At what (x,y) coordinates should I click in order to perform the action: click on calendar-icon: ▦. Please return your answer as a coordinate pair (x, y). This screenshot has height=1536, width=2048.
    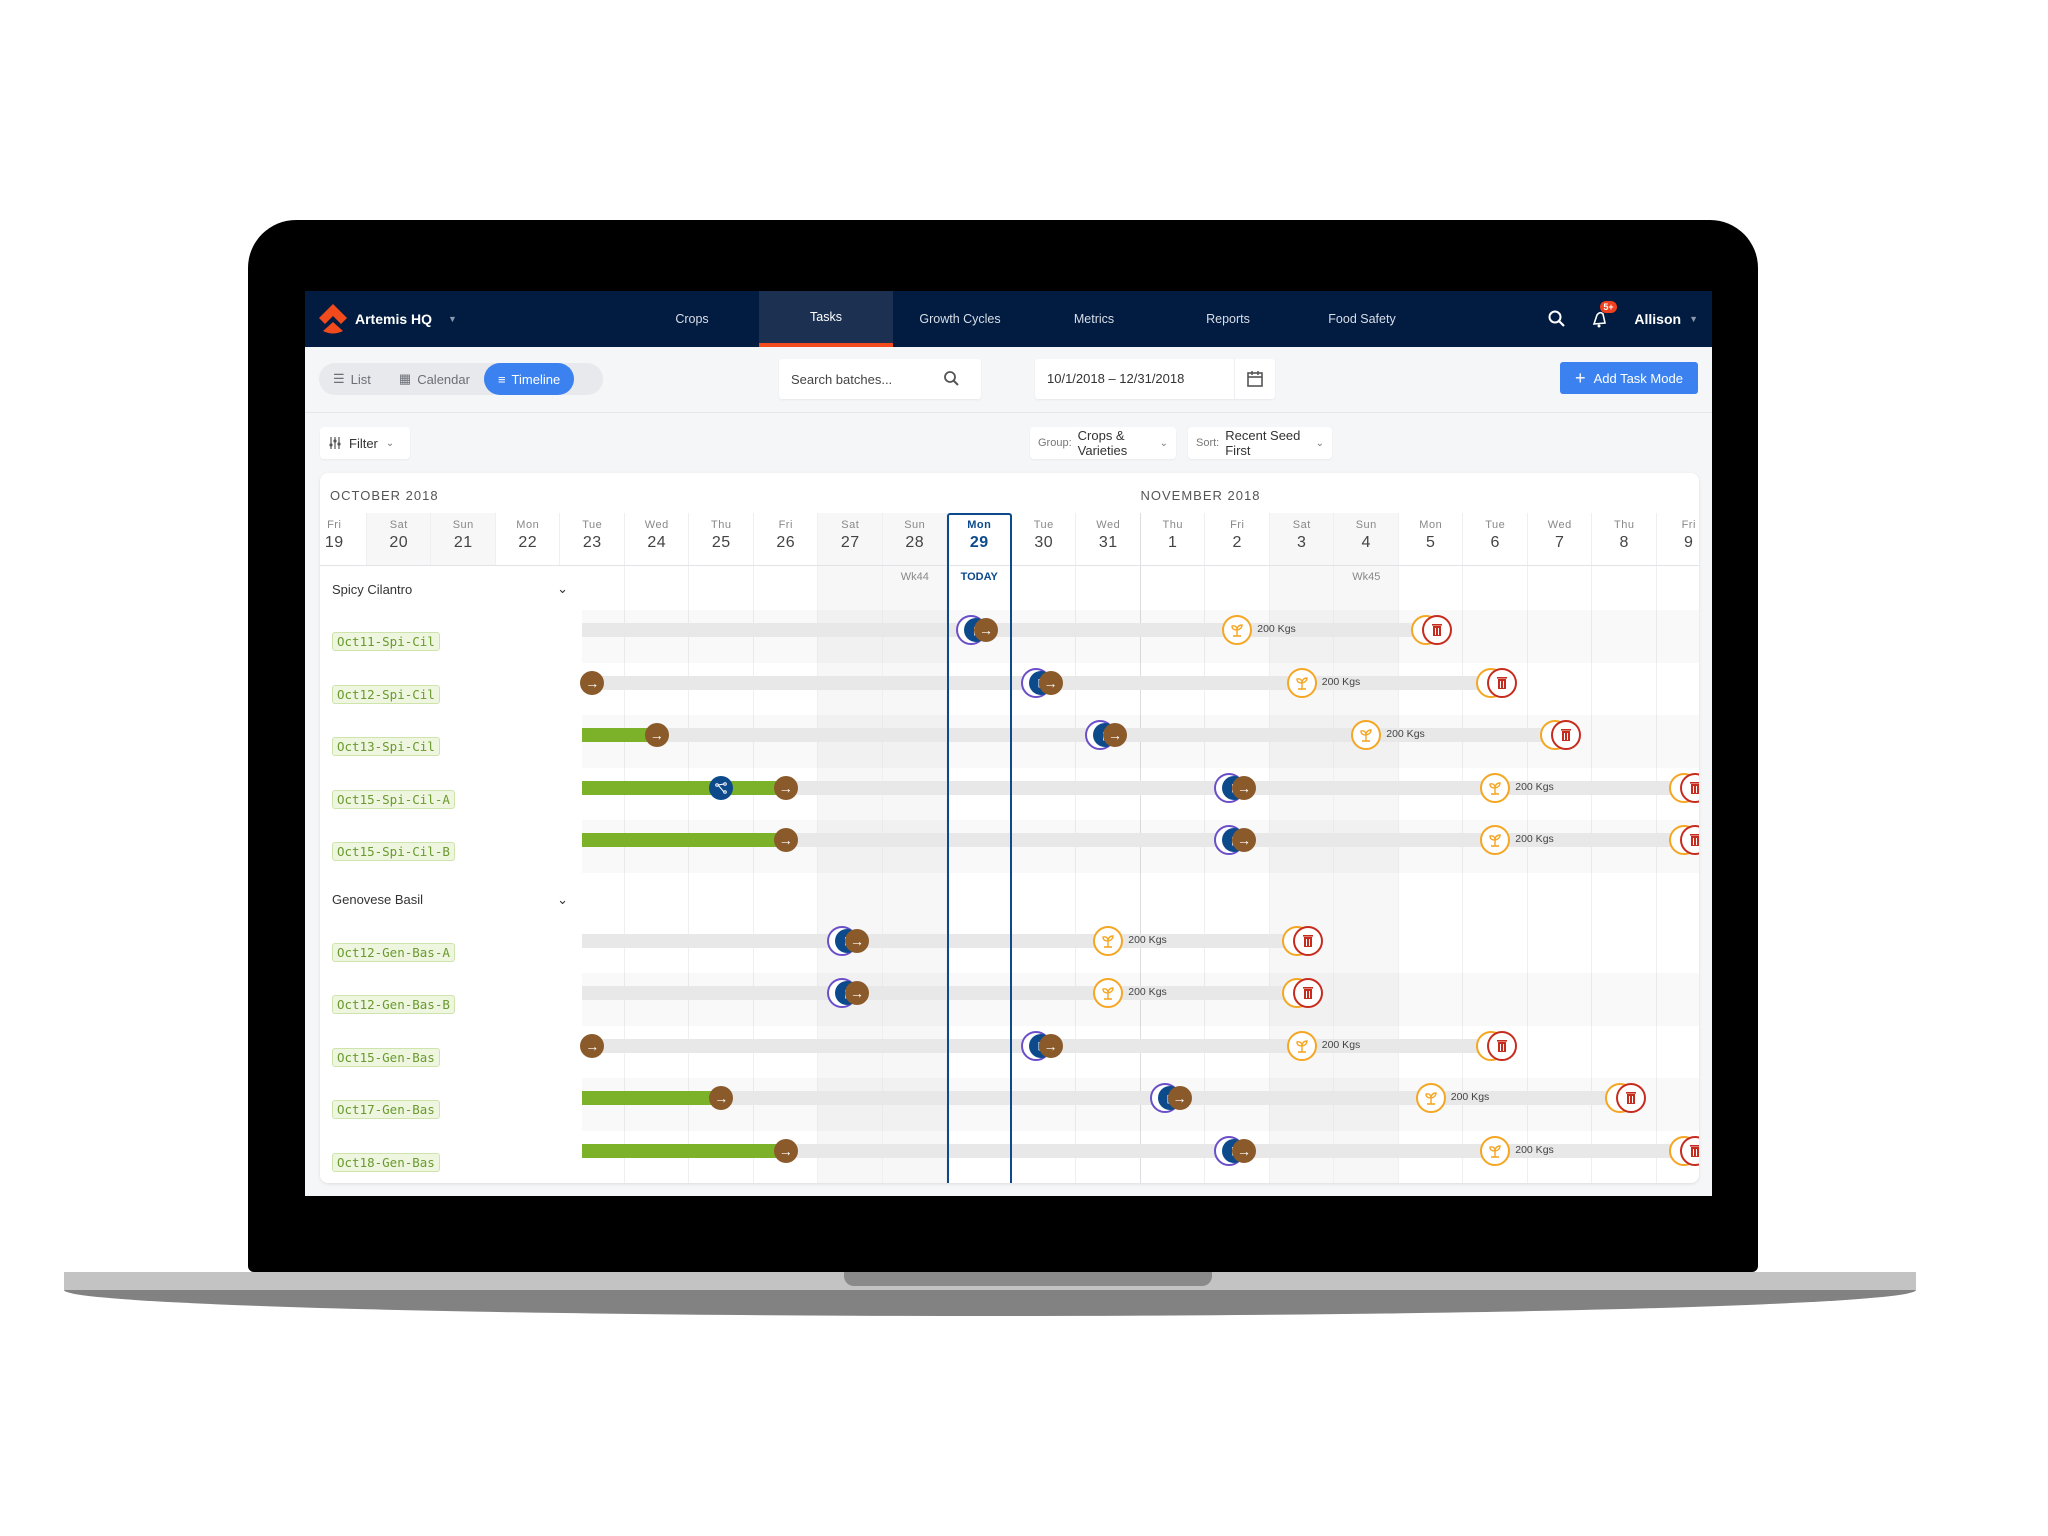
    Looking at the image, I should click on (405, 378).